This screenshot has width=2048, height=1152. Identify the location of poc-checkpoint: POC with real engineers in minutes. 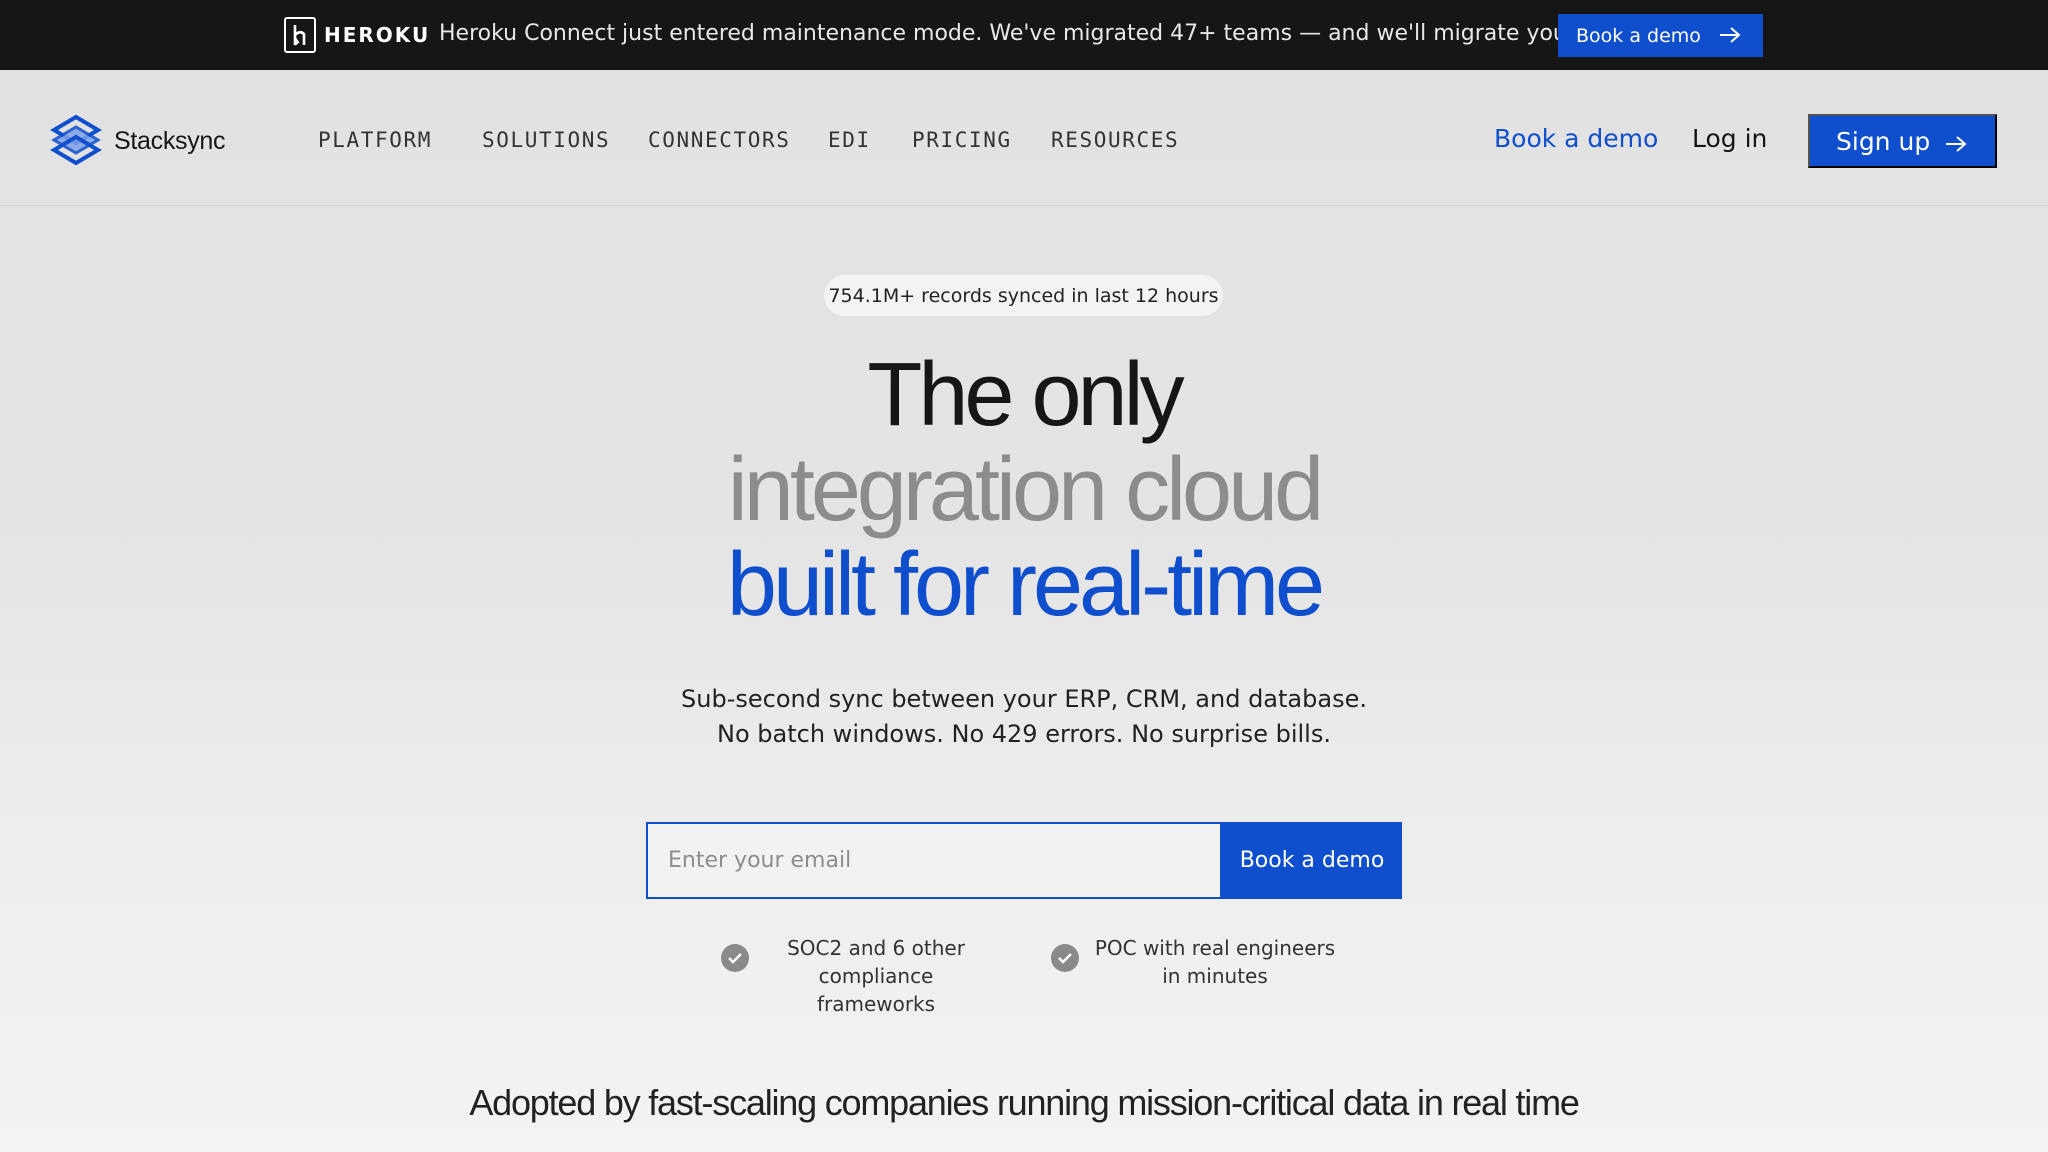
(1196, 962).